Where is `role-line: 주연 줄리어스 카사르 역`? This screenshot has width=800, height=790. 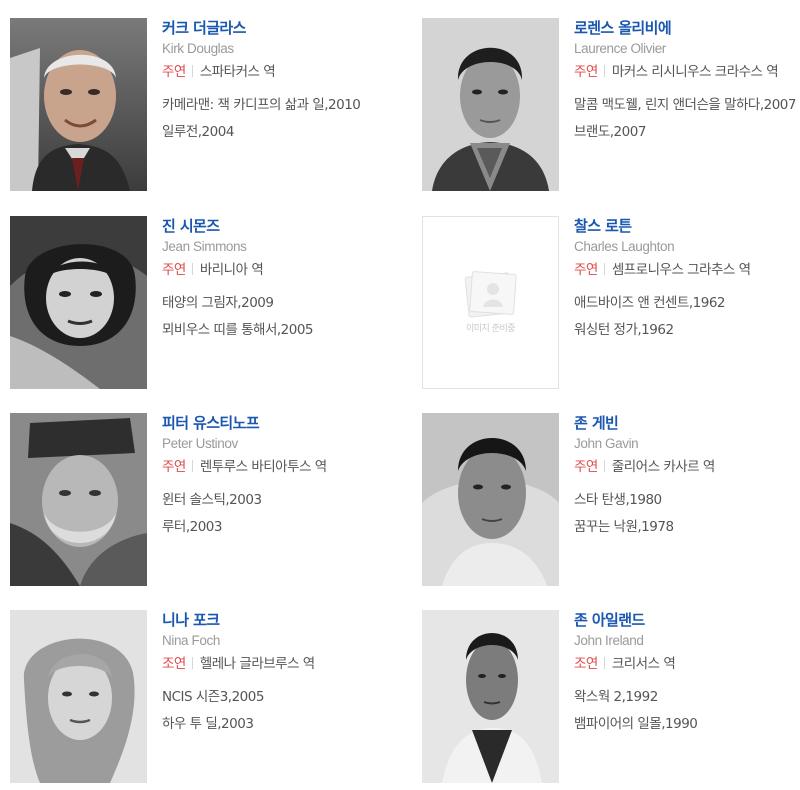 role-line: 주연 줄리어스 카사르 역 is located at coordinates (687, 467).